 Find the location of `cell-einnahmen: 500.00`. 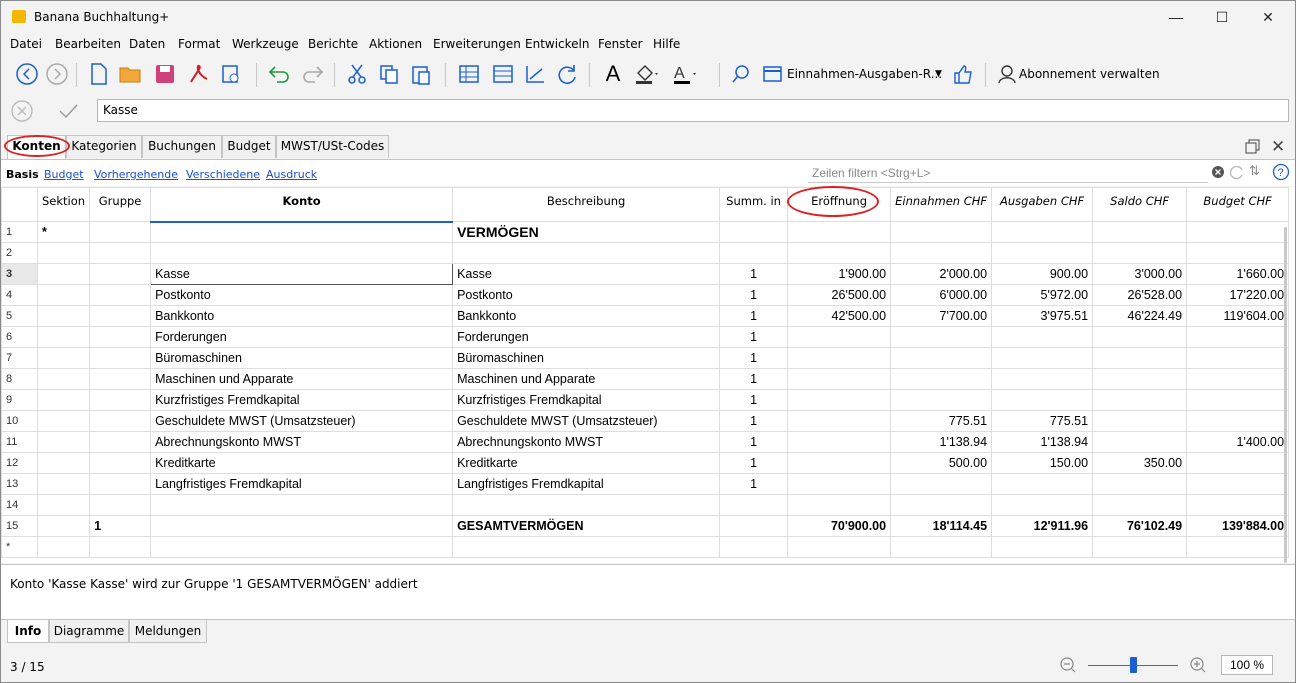

cell-einnahmen: 500.00 is located at coordinates (941, 463).